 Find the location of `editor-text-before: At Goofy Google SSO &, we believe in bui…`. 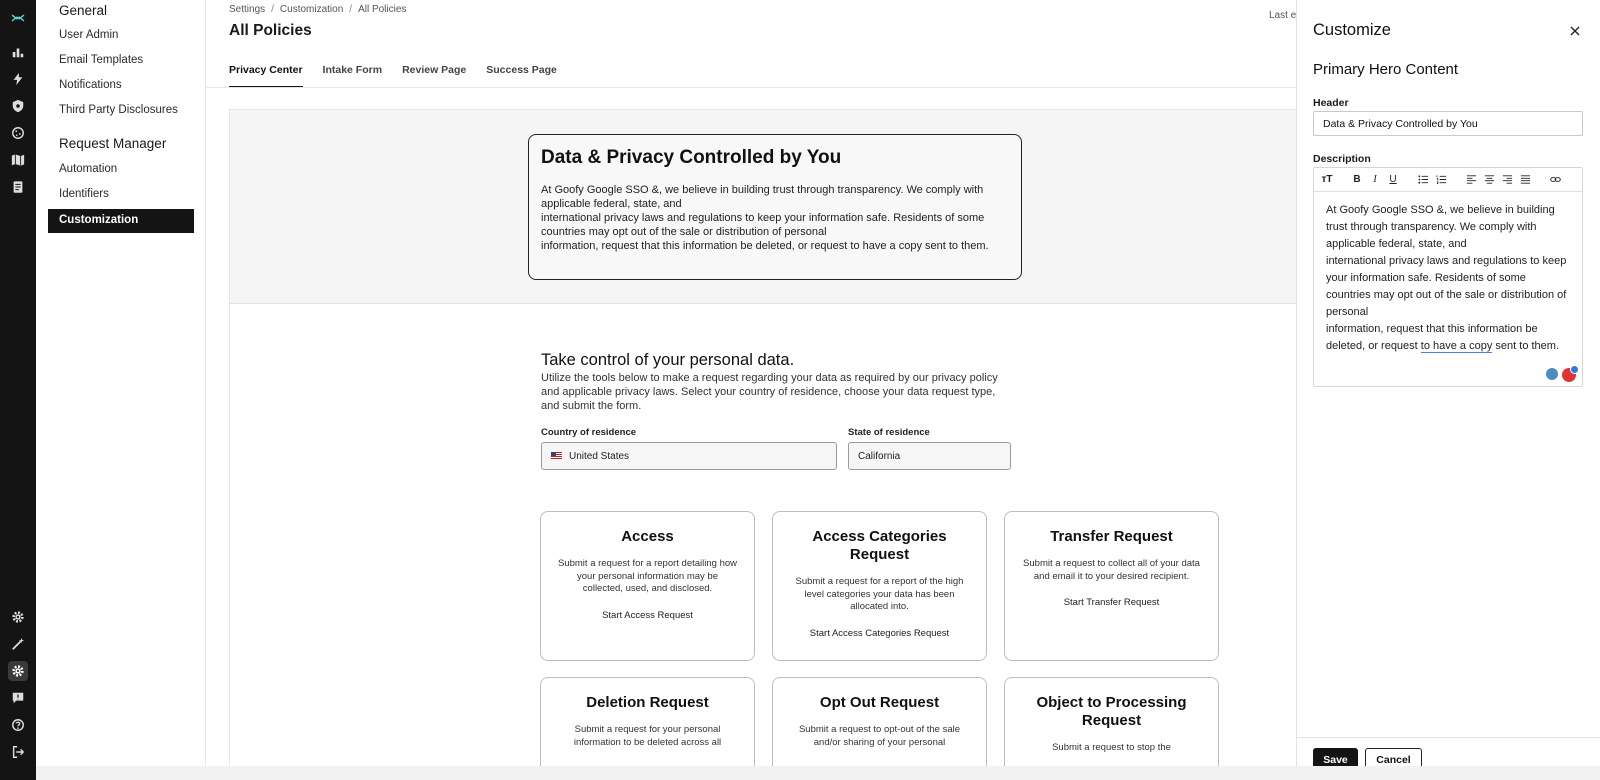

editor-text-before: At Goofy Google SSO &, we believe in bui… is located at coordinates (1446, 278).